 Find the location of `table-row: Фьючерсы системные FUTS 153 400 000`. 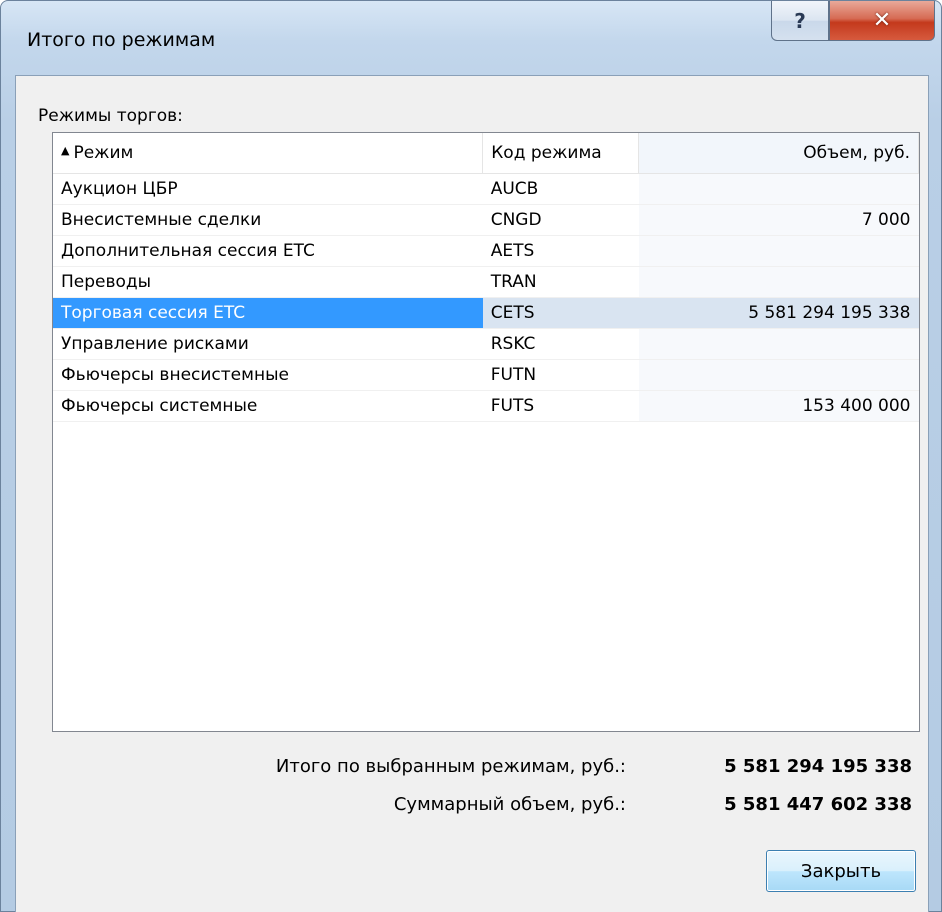

table-row: Фьючерсы системные FUTS 153 400 000 is located at coordinates (486, 406).